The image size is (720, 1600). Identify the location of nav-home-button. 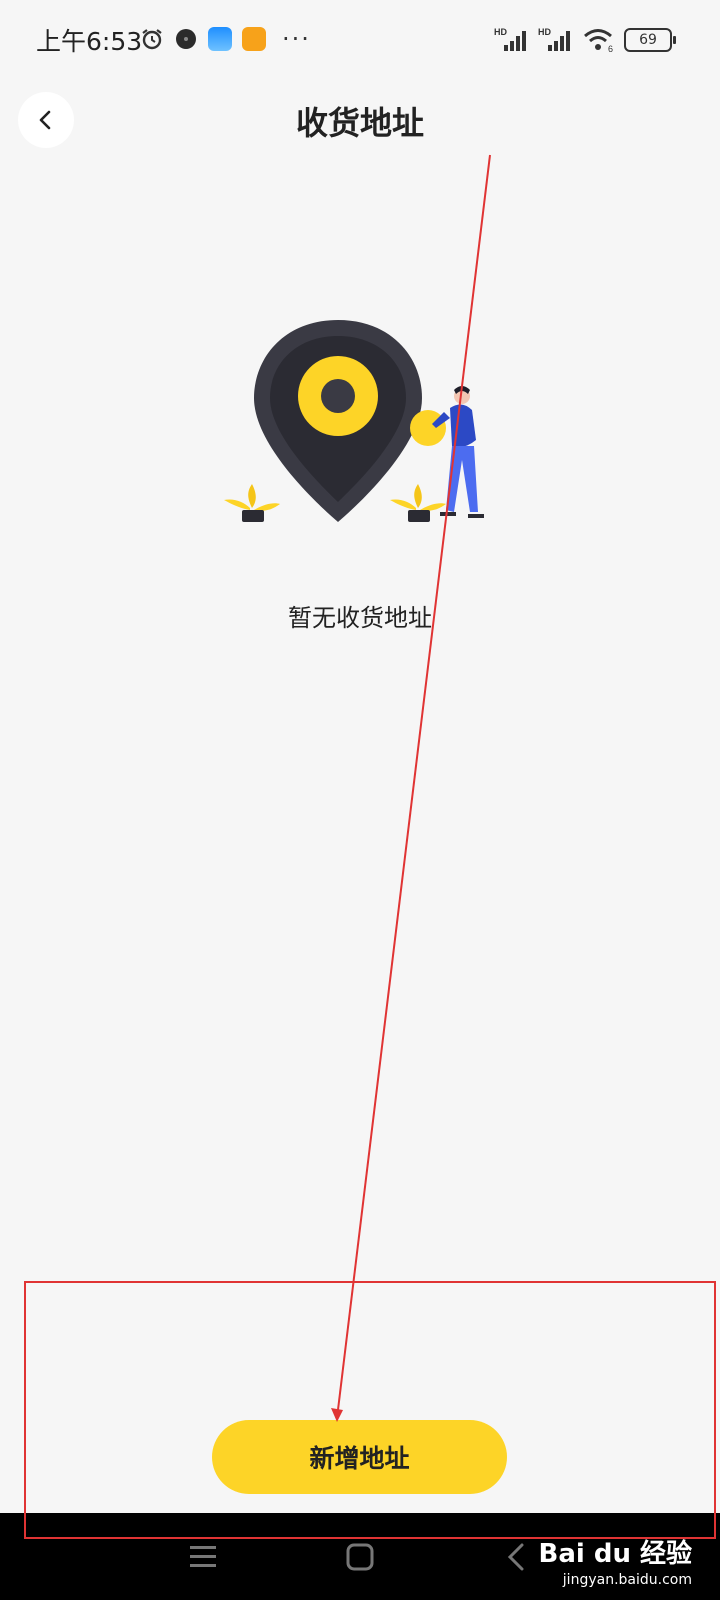
(360, 1557).